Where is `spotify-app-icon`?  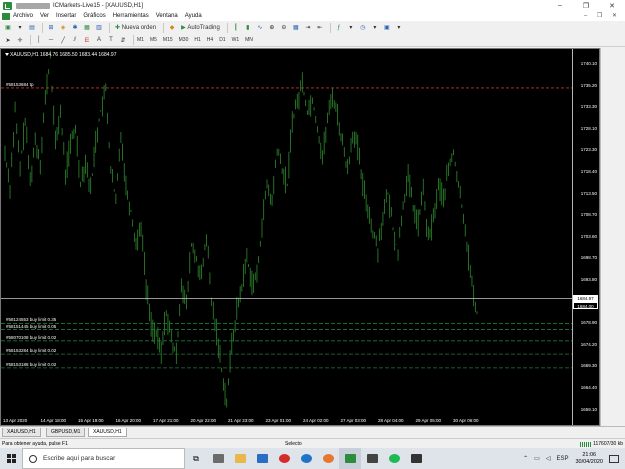
spotify-app-icon is located at coordinates (394, 458).